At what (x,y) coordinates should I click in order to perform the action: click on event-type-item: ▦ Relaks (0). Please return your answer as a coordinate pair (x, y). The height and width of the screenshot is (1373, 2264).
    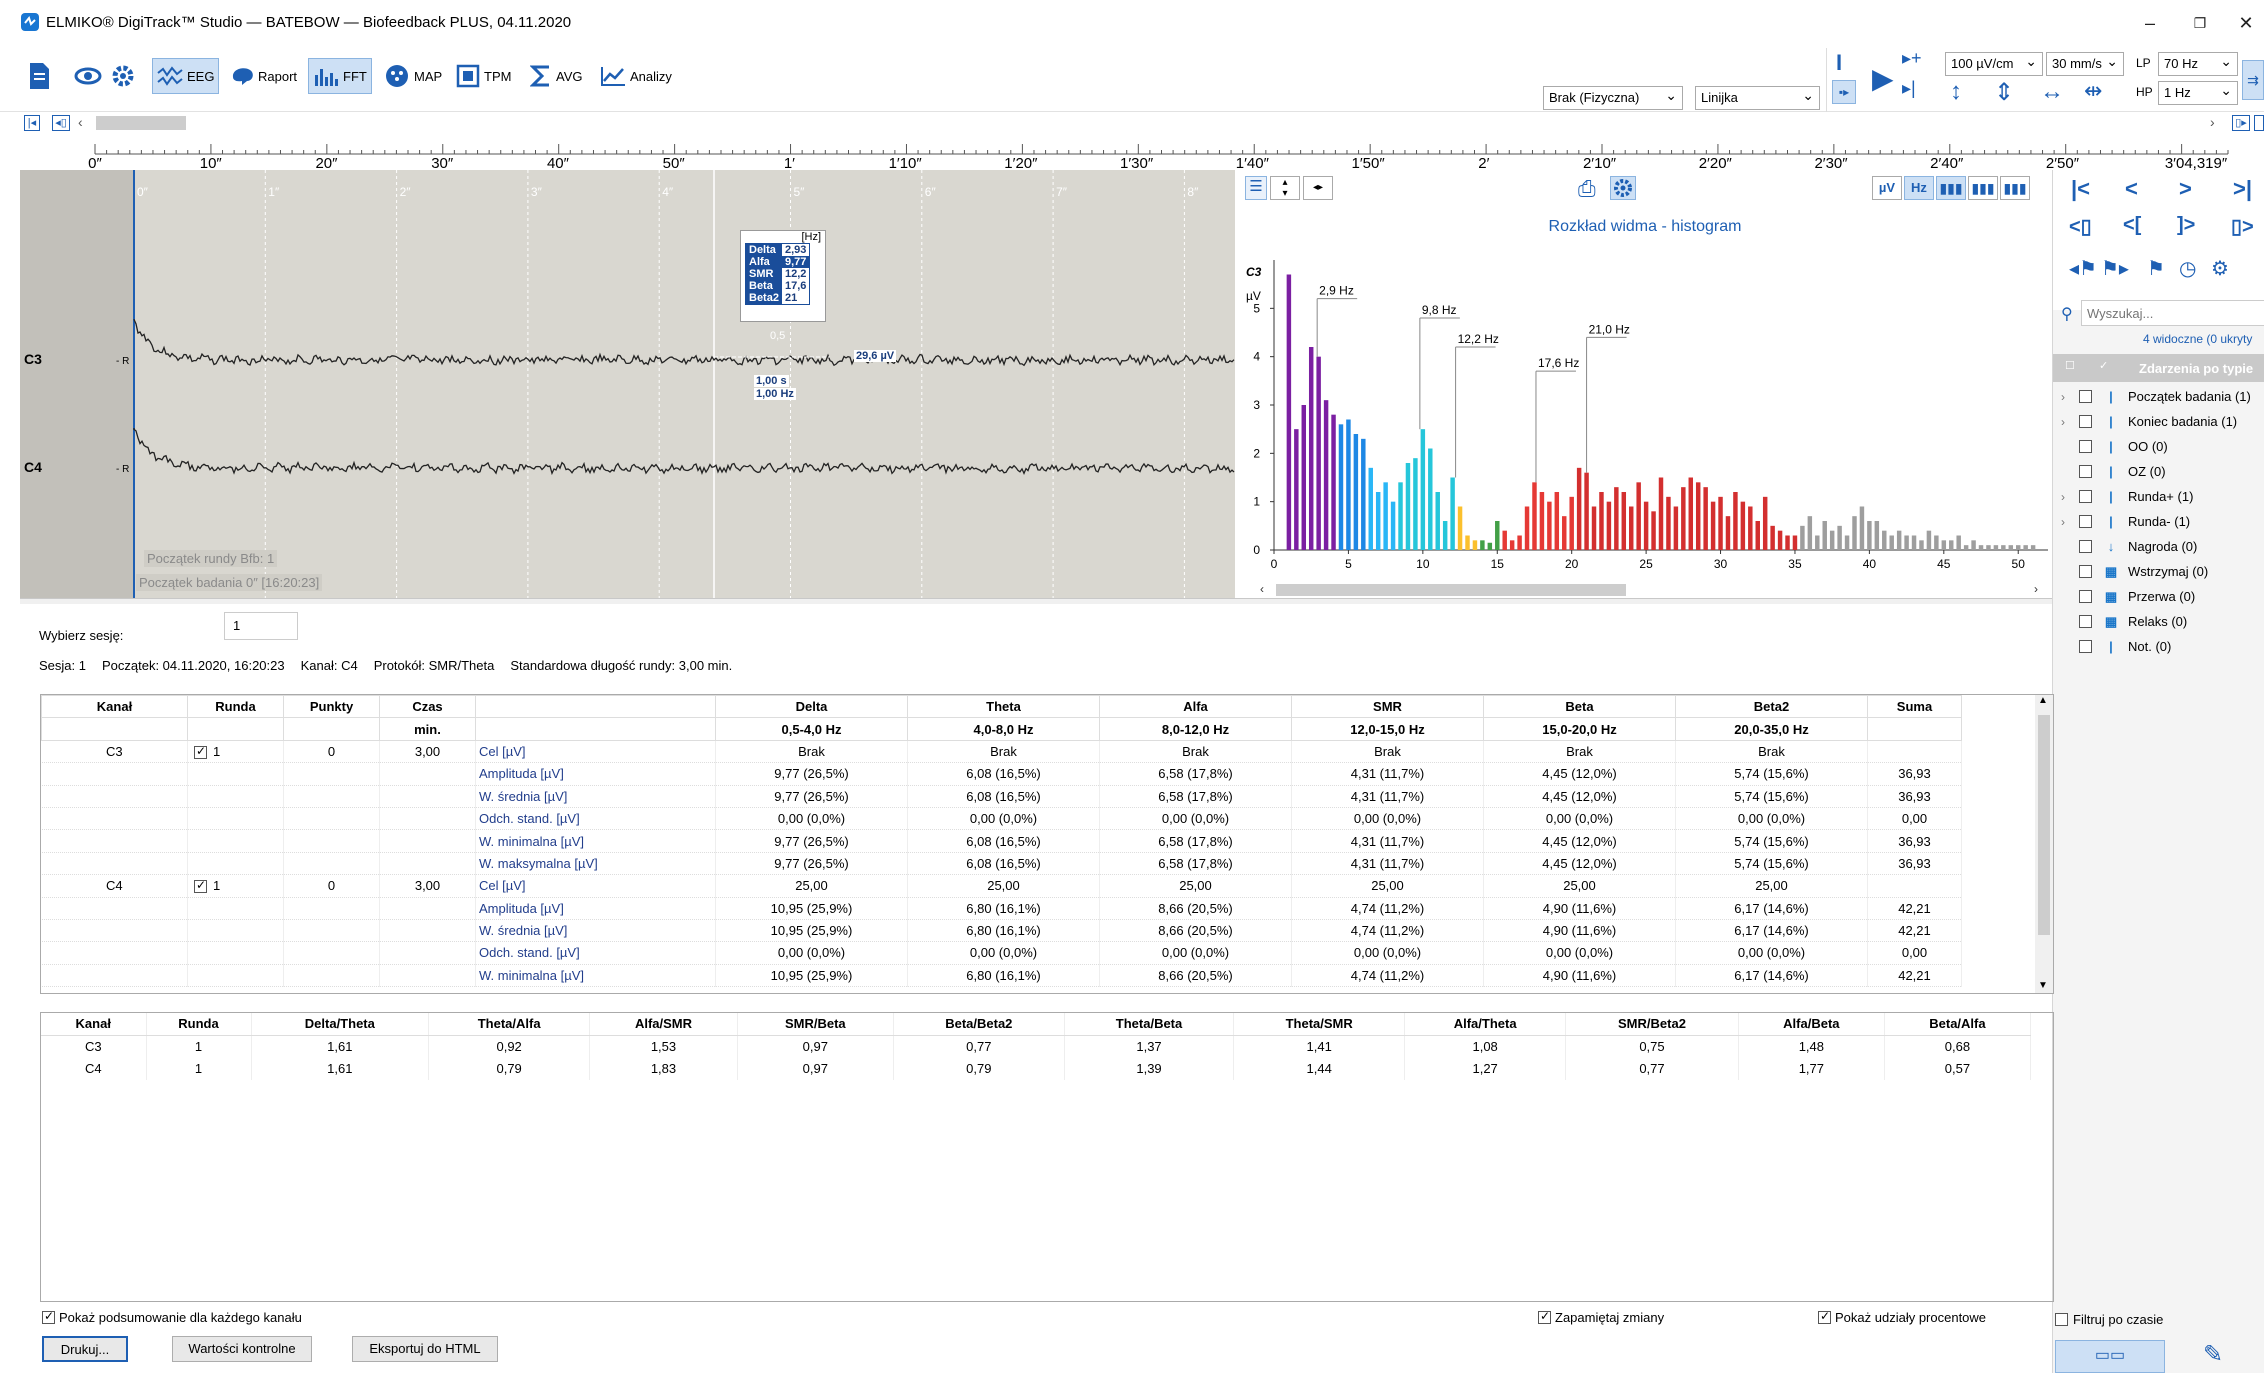
    Looking at the image, I should click on (2158, 621).